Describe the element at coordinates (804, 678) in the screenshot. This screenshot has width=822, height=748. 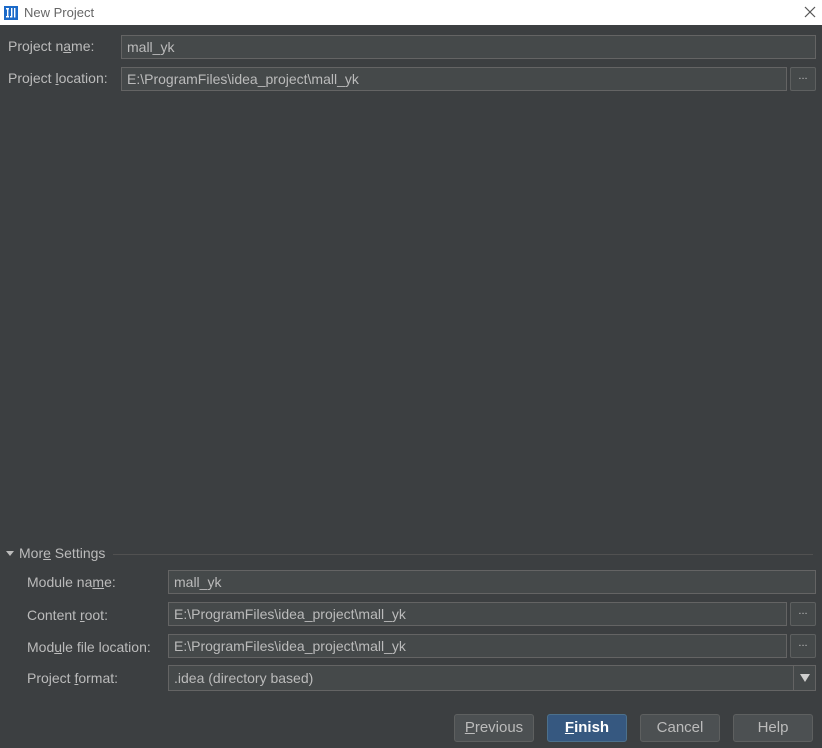
I see `dropdown-arrow-icon` at that location.